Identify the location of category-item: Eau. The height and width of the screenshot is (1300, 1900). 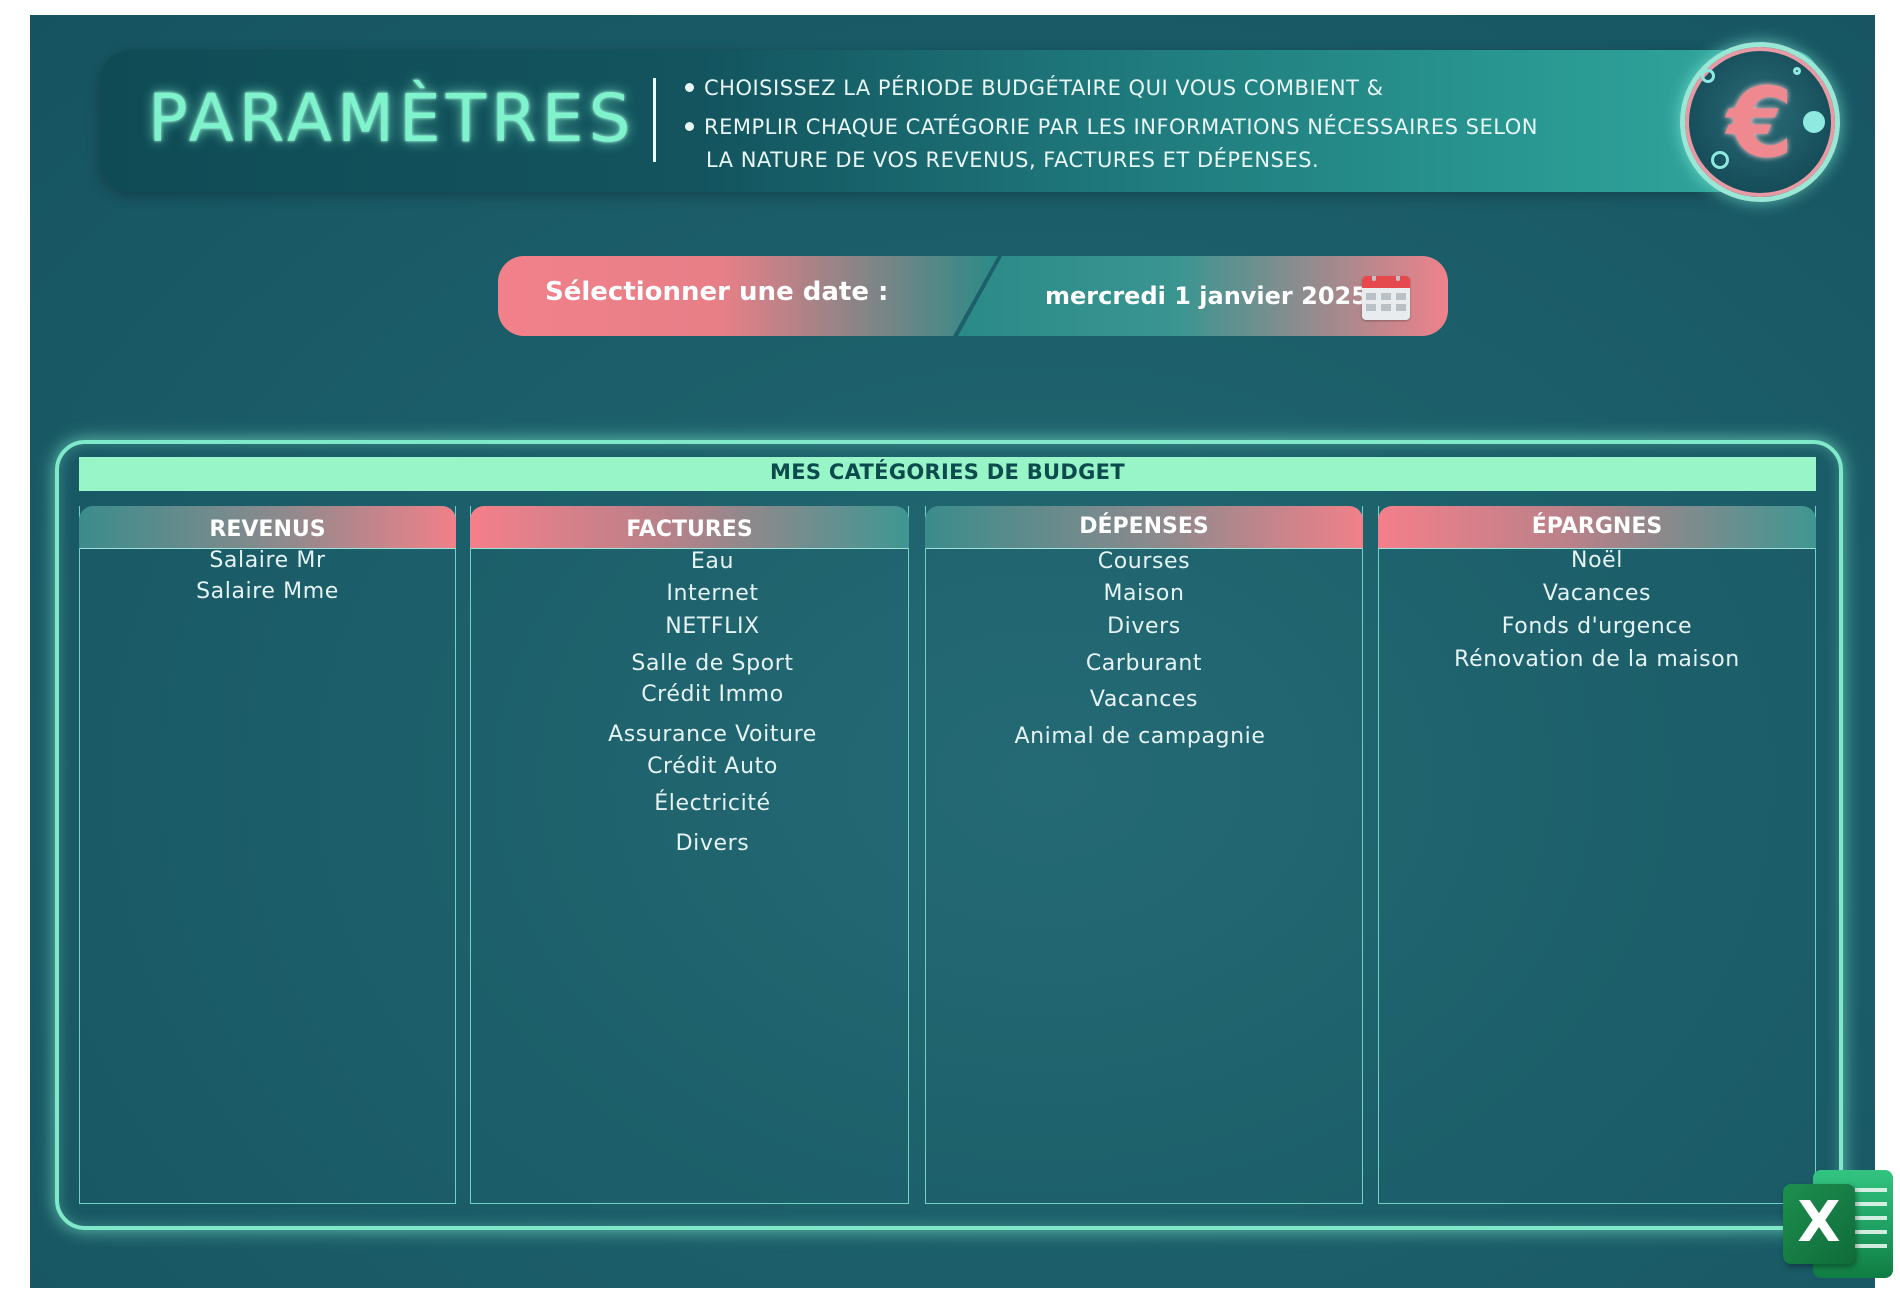
(712, 561).